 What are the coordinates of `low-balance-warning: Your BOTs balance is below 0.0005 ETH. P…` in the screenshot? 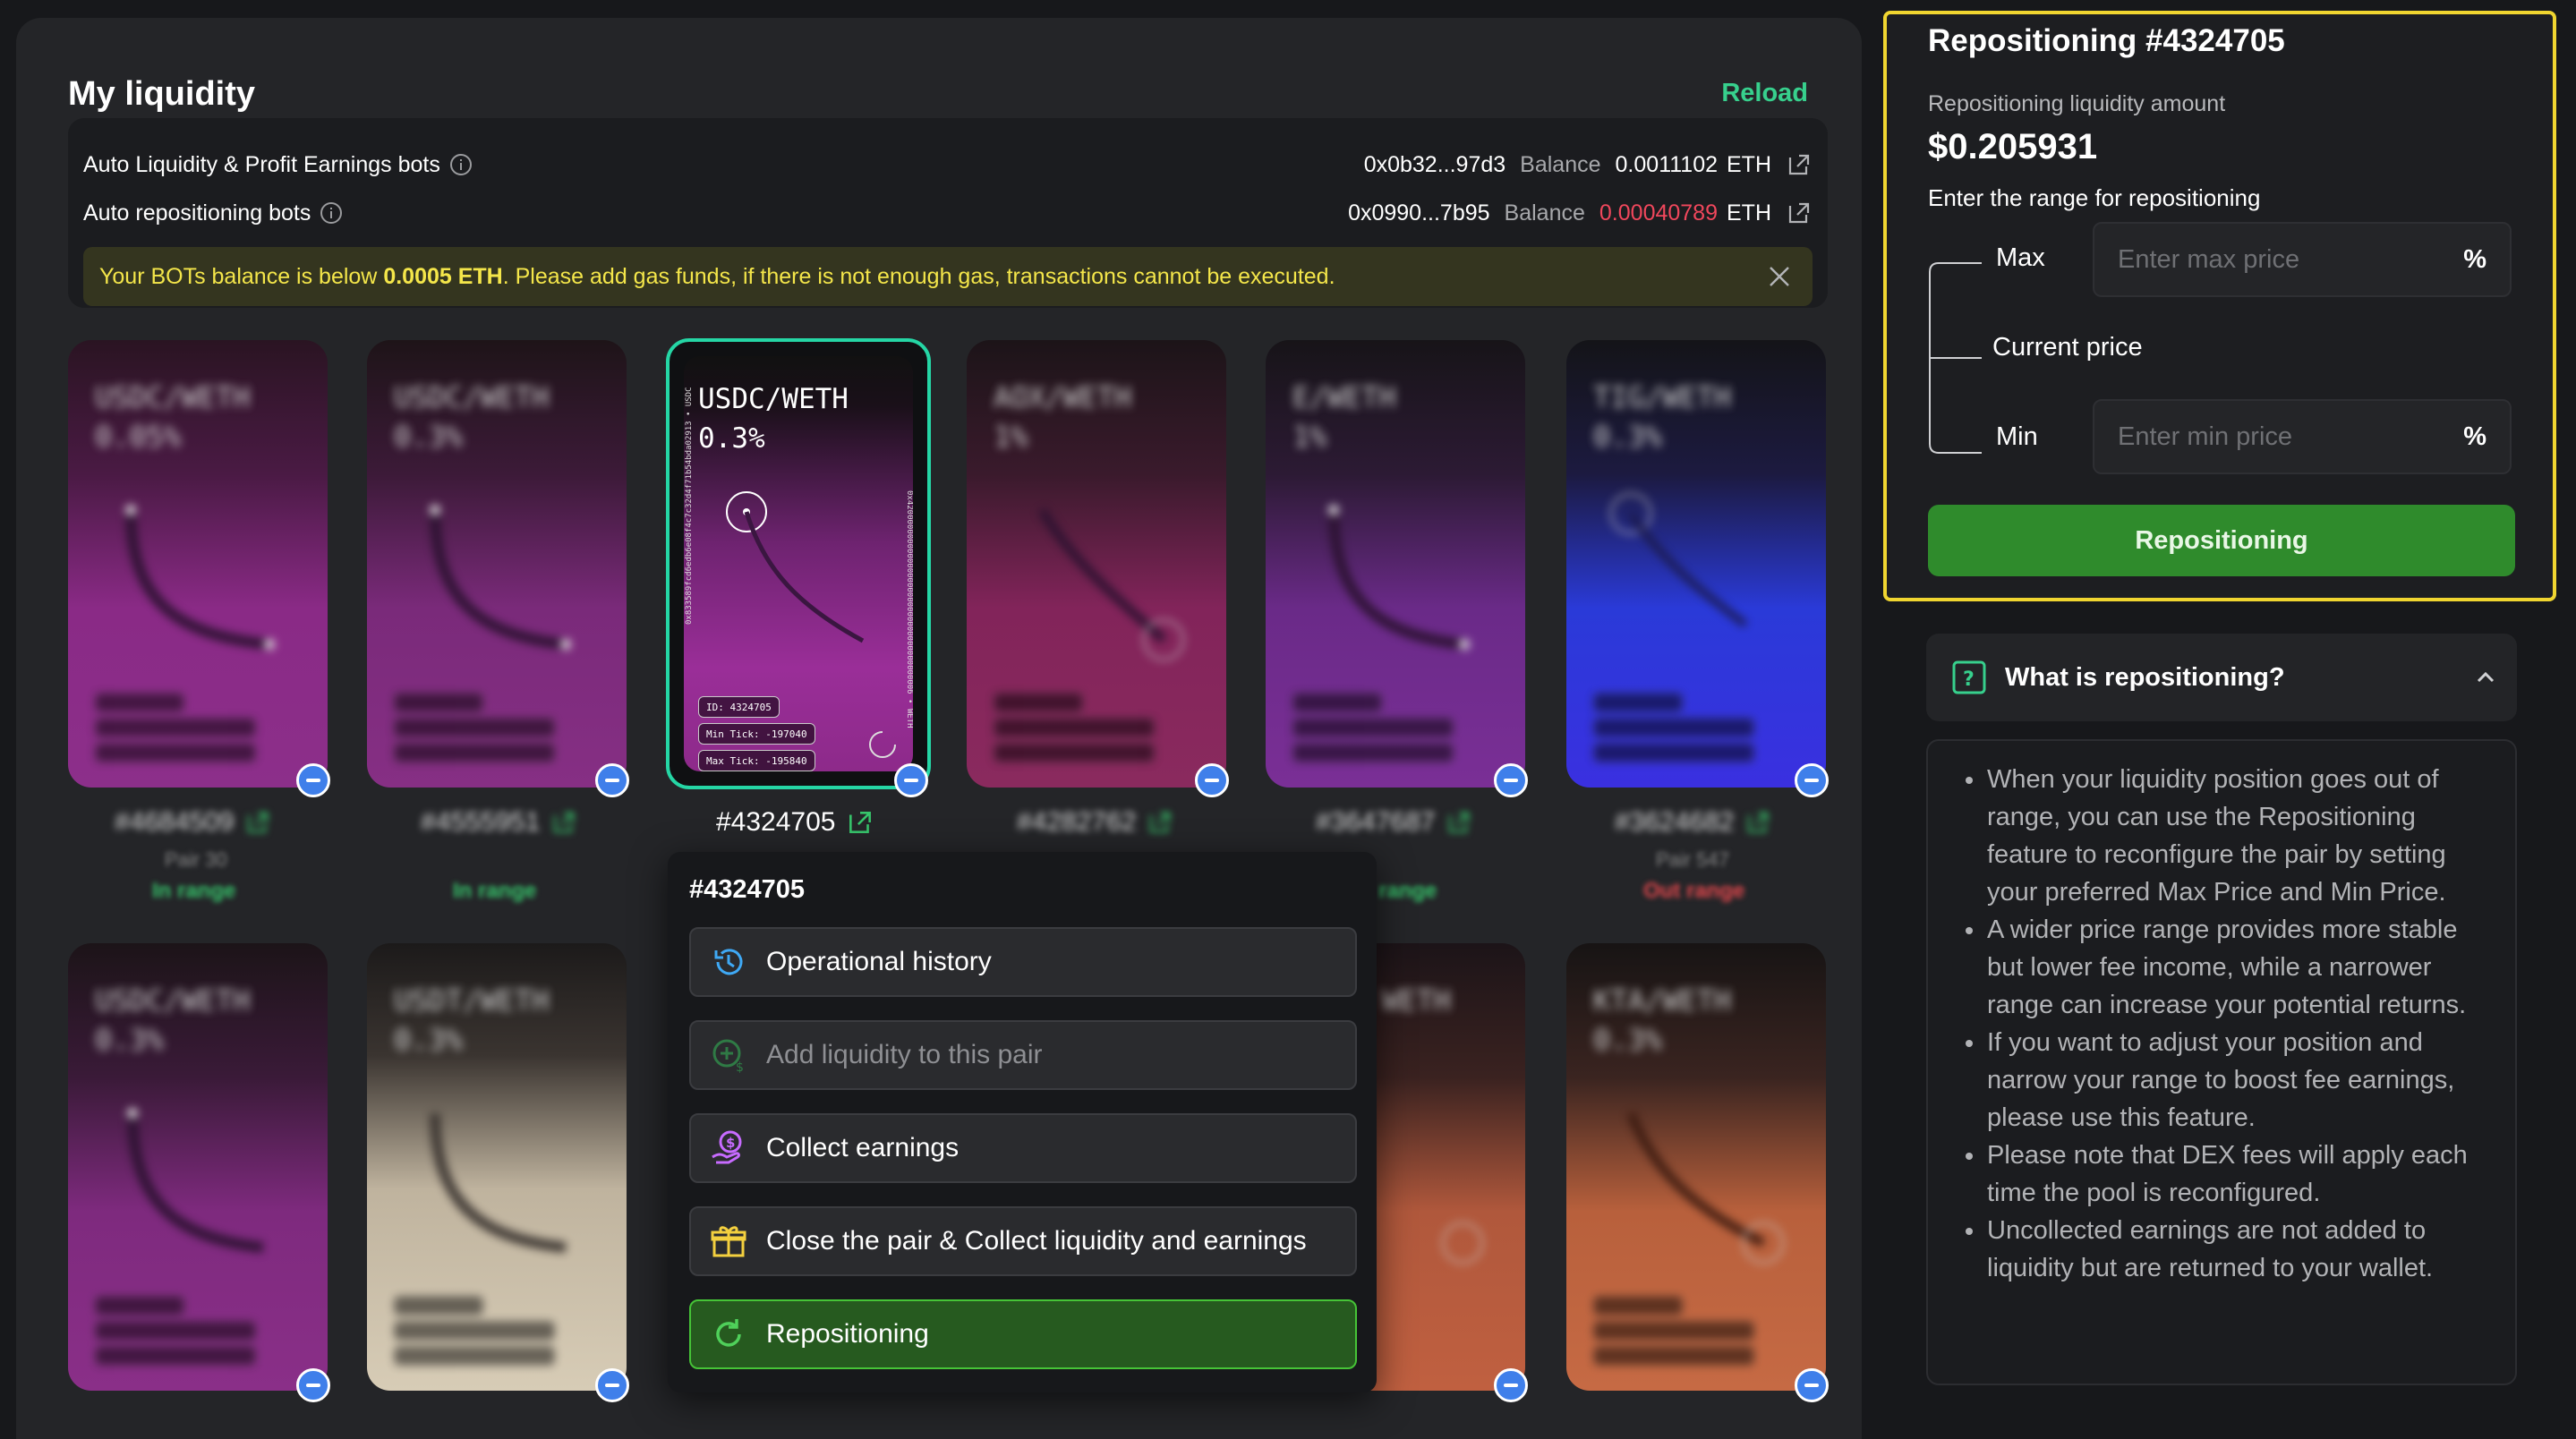 It's located at (948, 276).